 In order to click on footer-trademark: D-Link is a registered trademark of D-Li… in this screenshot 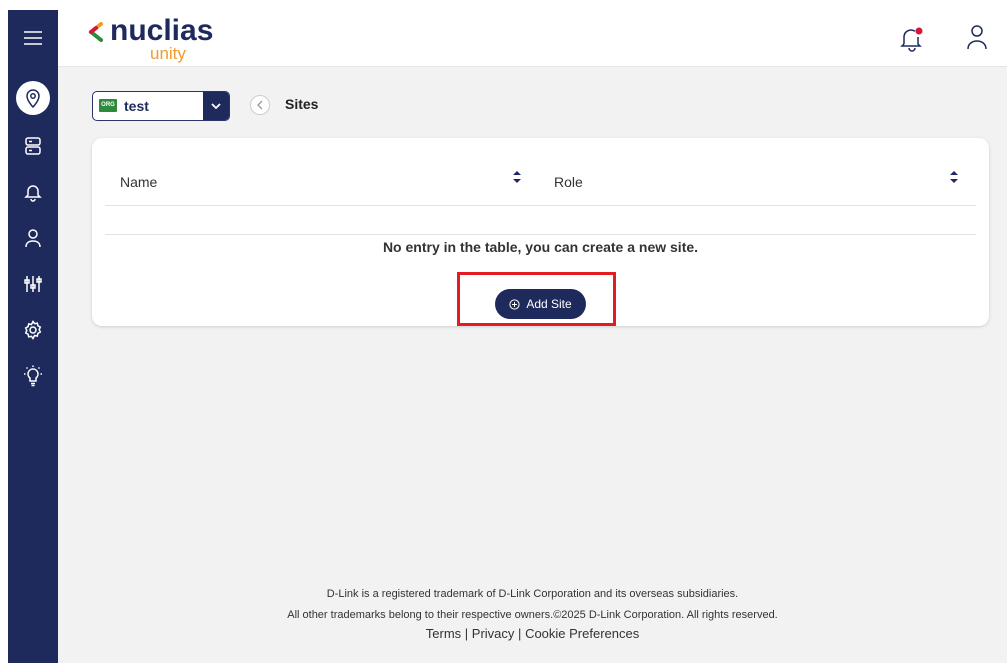, I will do `click(532, 594)`.